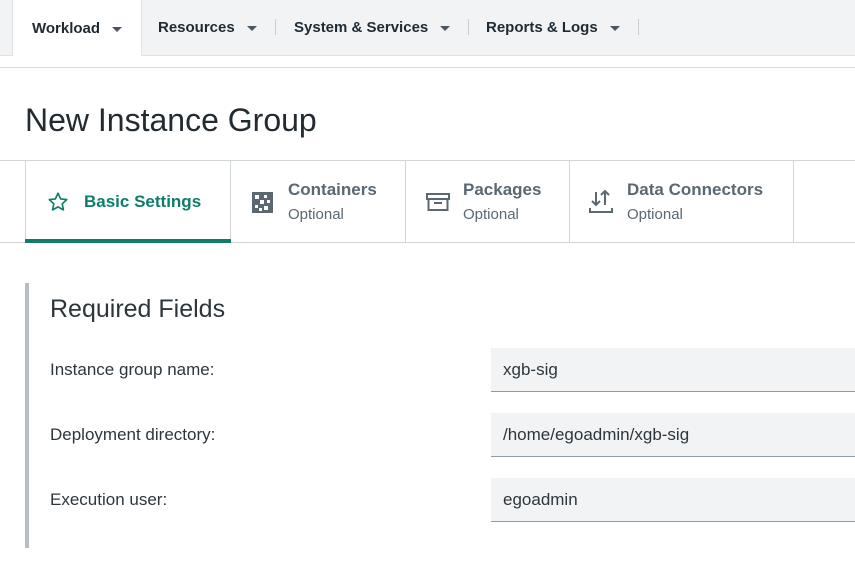 Image resolution: width=855 pixels, height=568 pixels. Describe the element at coordinates (602, 203) in the screenshot. I see `data-transfer-icon` at that location.